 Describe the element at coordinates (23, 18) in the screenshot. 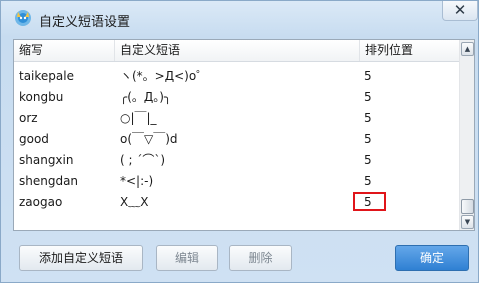

I see `app-logo-icon` at that location.